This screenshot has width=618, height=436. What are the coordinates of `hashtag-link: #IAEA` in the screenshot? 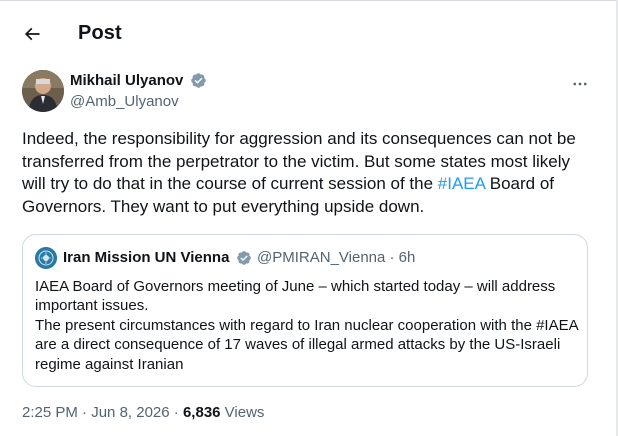 It's located at (461, 183).